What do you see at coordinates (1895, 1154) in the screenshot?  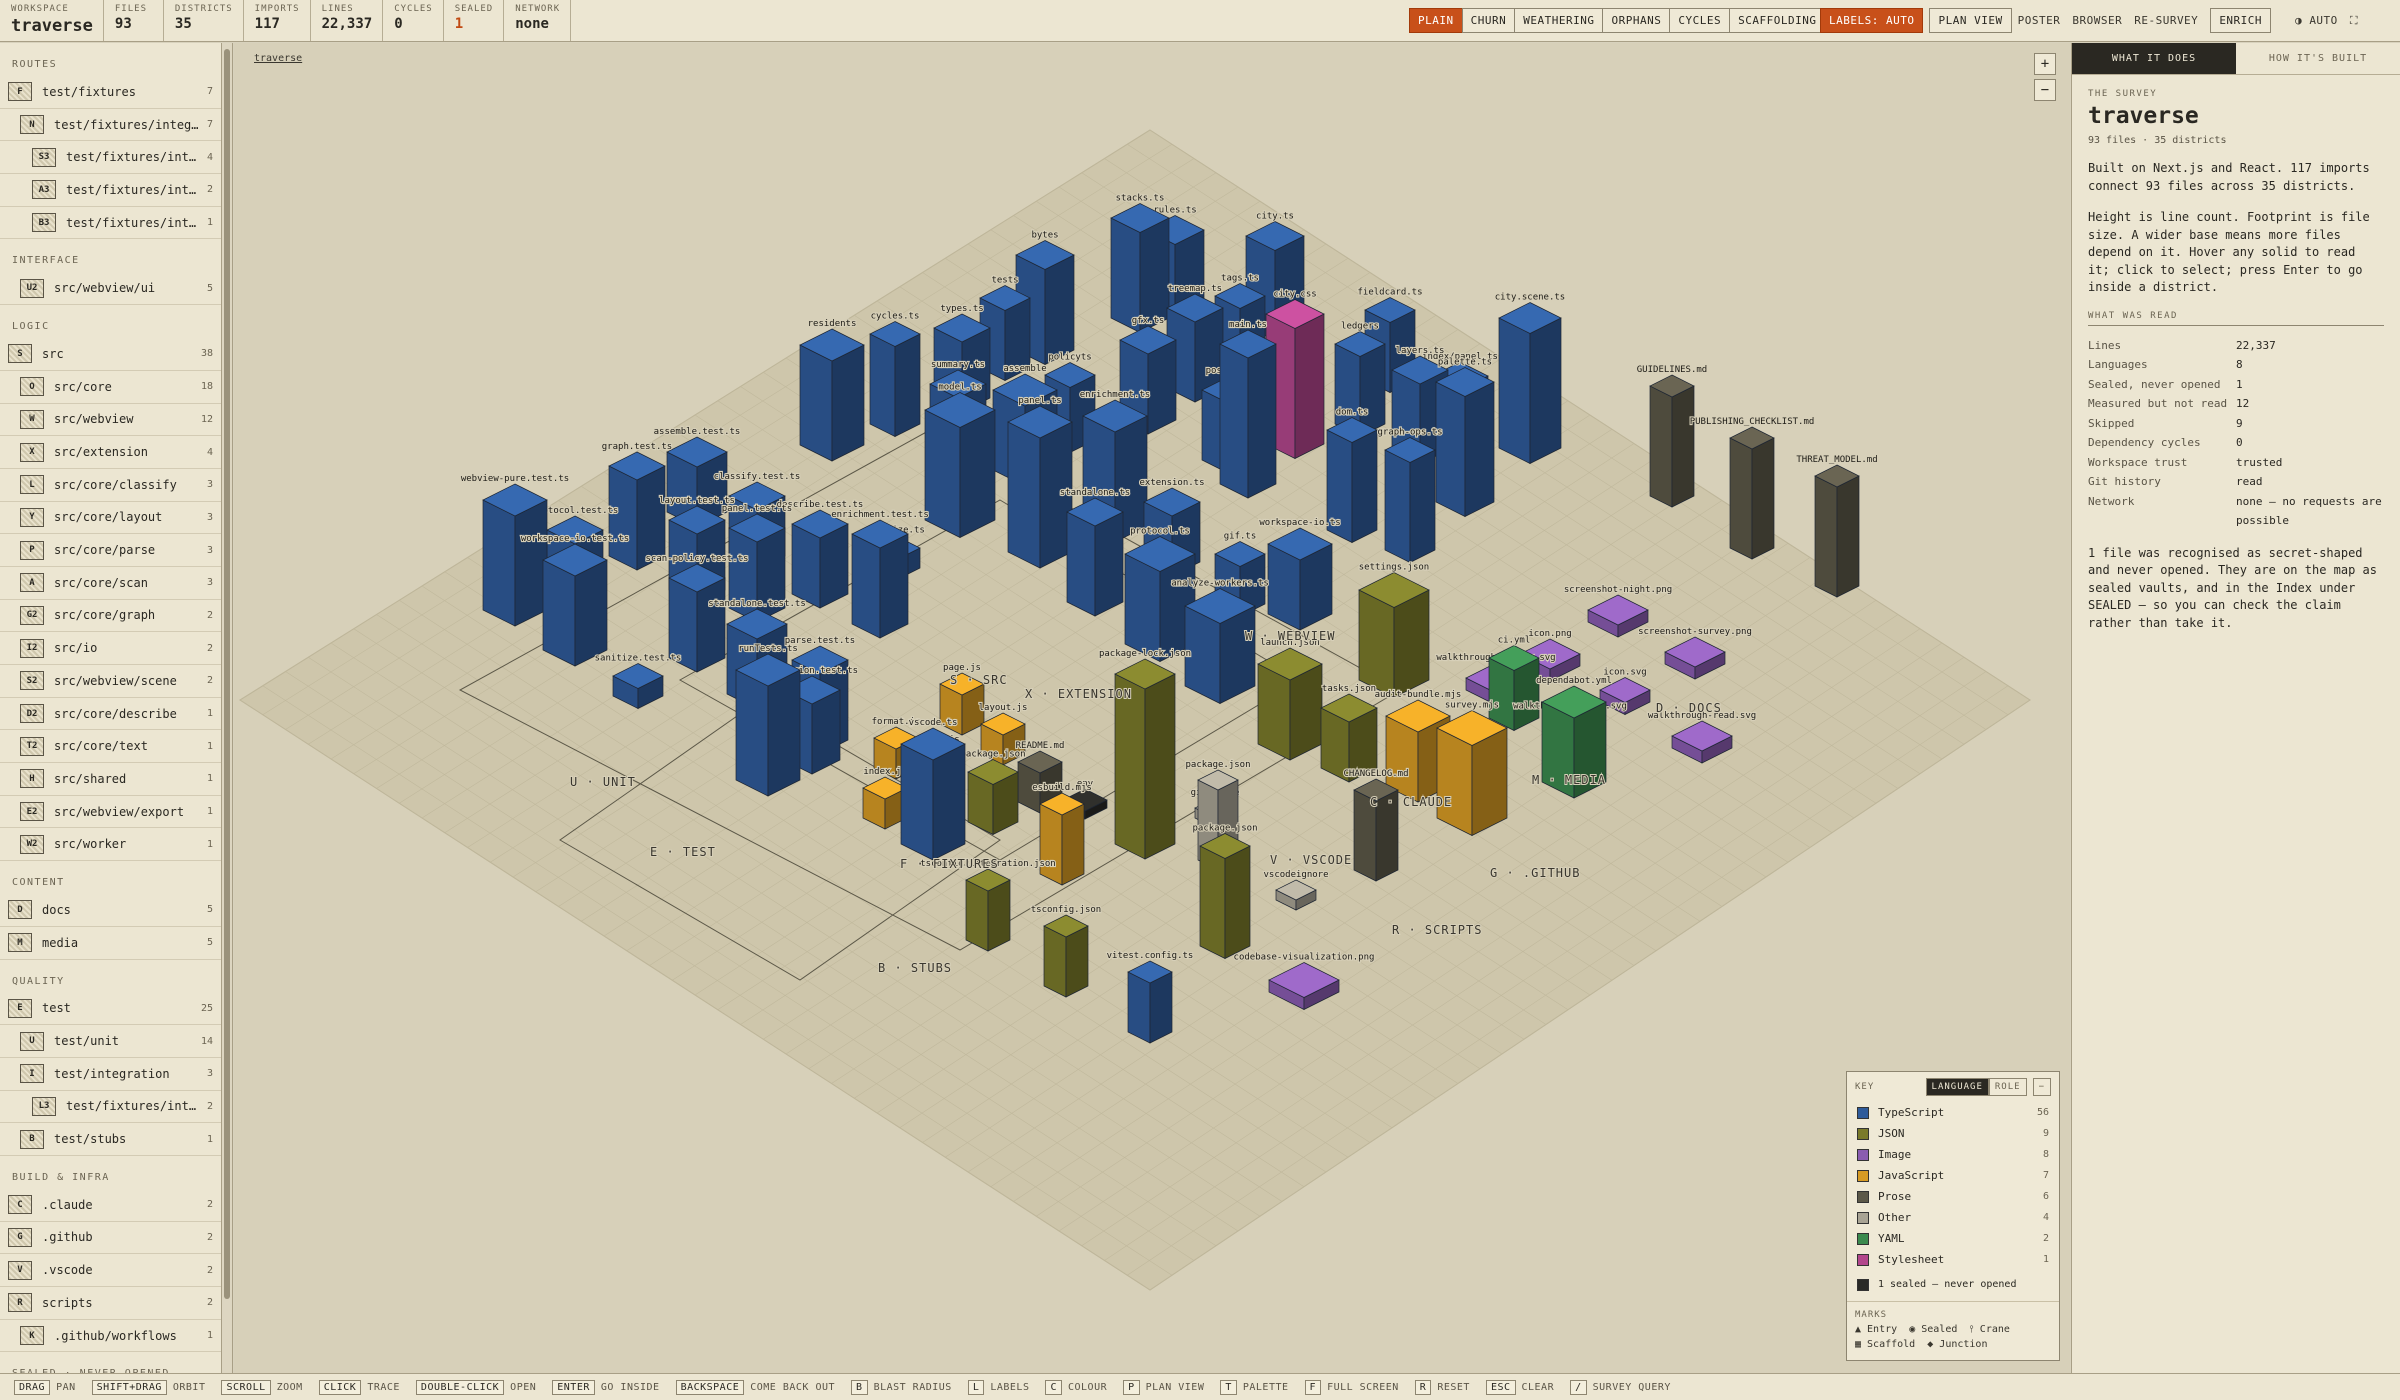 I see `key-label: Image` at bounding box center [1895, 1154].